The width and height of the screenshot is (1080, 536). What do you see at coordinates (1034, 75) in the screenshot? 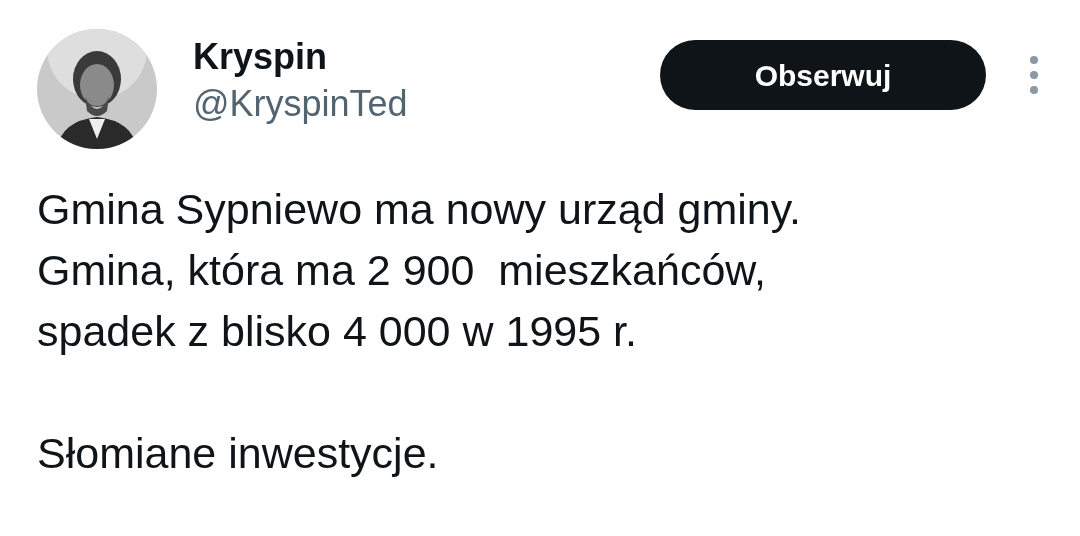
I see `more-options-icon` at bounding box center [1034, 75].